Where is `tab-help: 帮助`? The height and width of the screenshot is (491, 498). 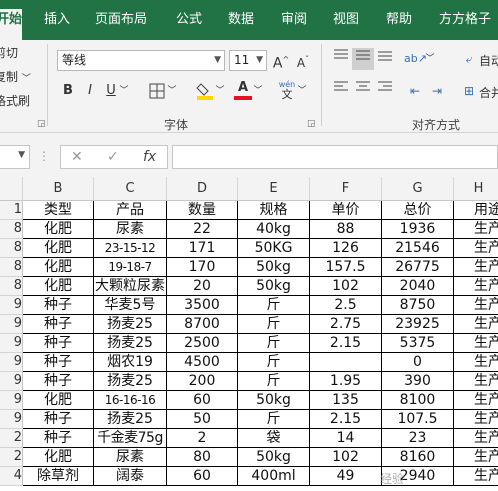 tab-help: 帮助 is located at coordinates (399, 21).